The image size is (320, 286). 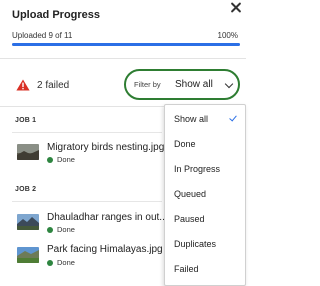 What do you see at coordinates (147, 84) in the screenshot?
I see `filter-label: Filter by` at bounding box center [147, 84].